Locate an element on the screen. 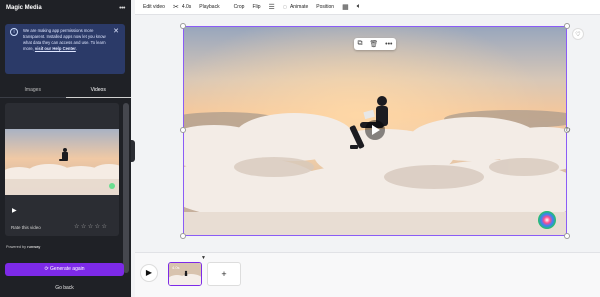 The image size is (600, 297). delete-icon: 🗑︎ is located at coordinates (373, 44).